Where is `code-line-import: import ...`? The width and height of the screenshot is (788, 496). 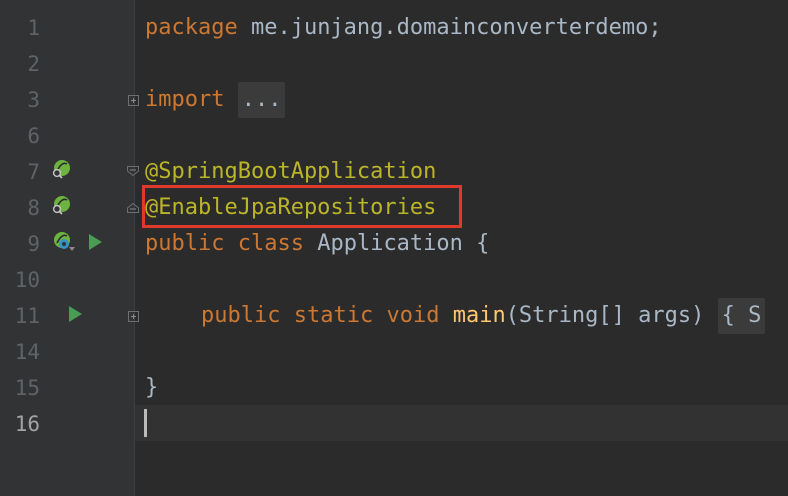 code-line-import: import ... is located at coordinates (215, 100).